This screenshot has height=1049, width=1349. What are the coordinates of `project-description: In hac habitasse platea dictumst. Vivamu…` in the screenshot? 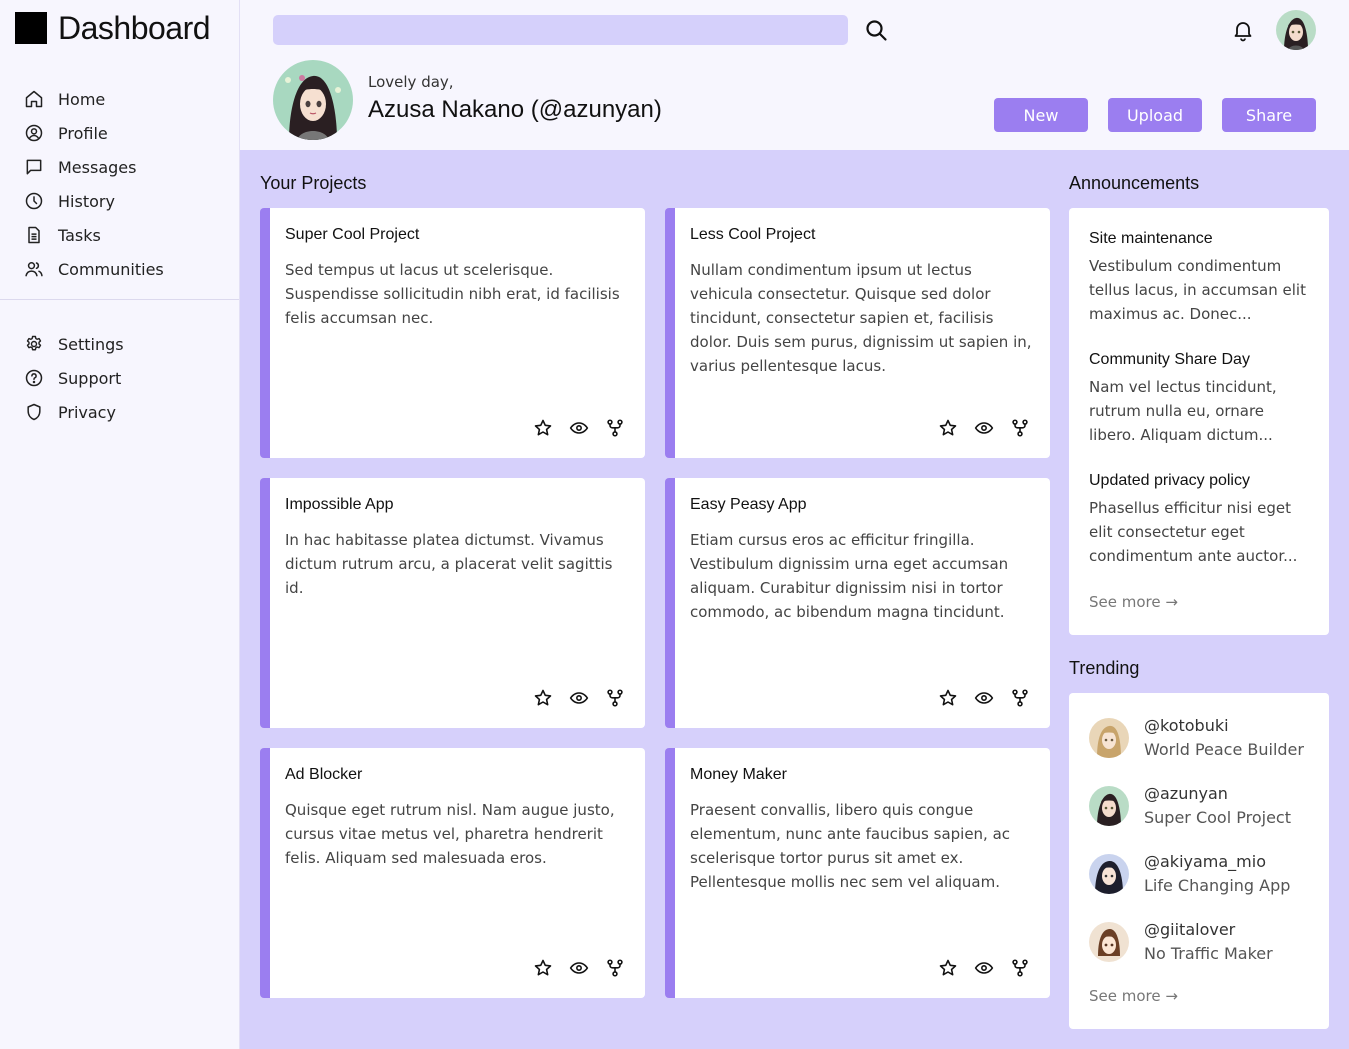 It's located at (449, 564).